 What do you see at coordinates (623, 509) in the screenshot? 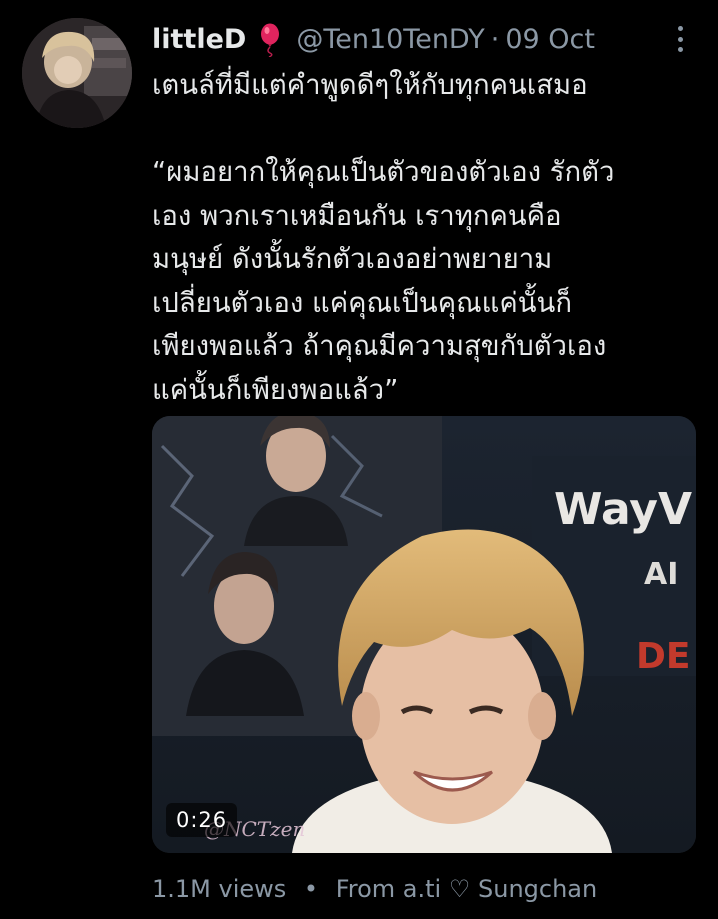
I see `sign-text: WayV` at bounding box center [623, 509].